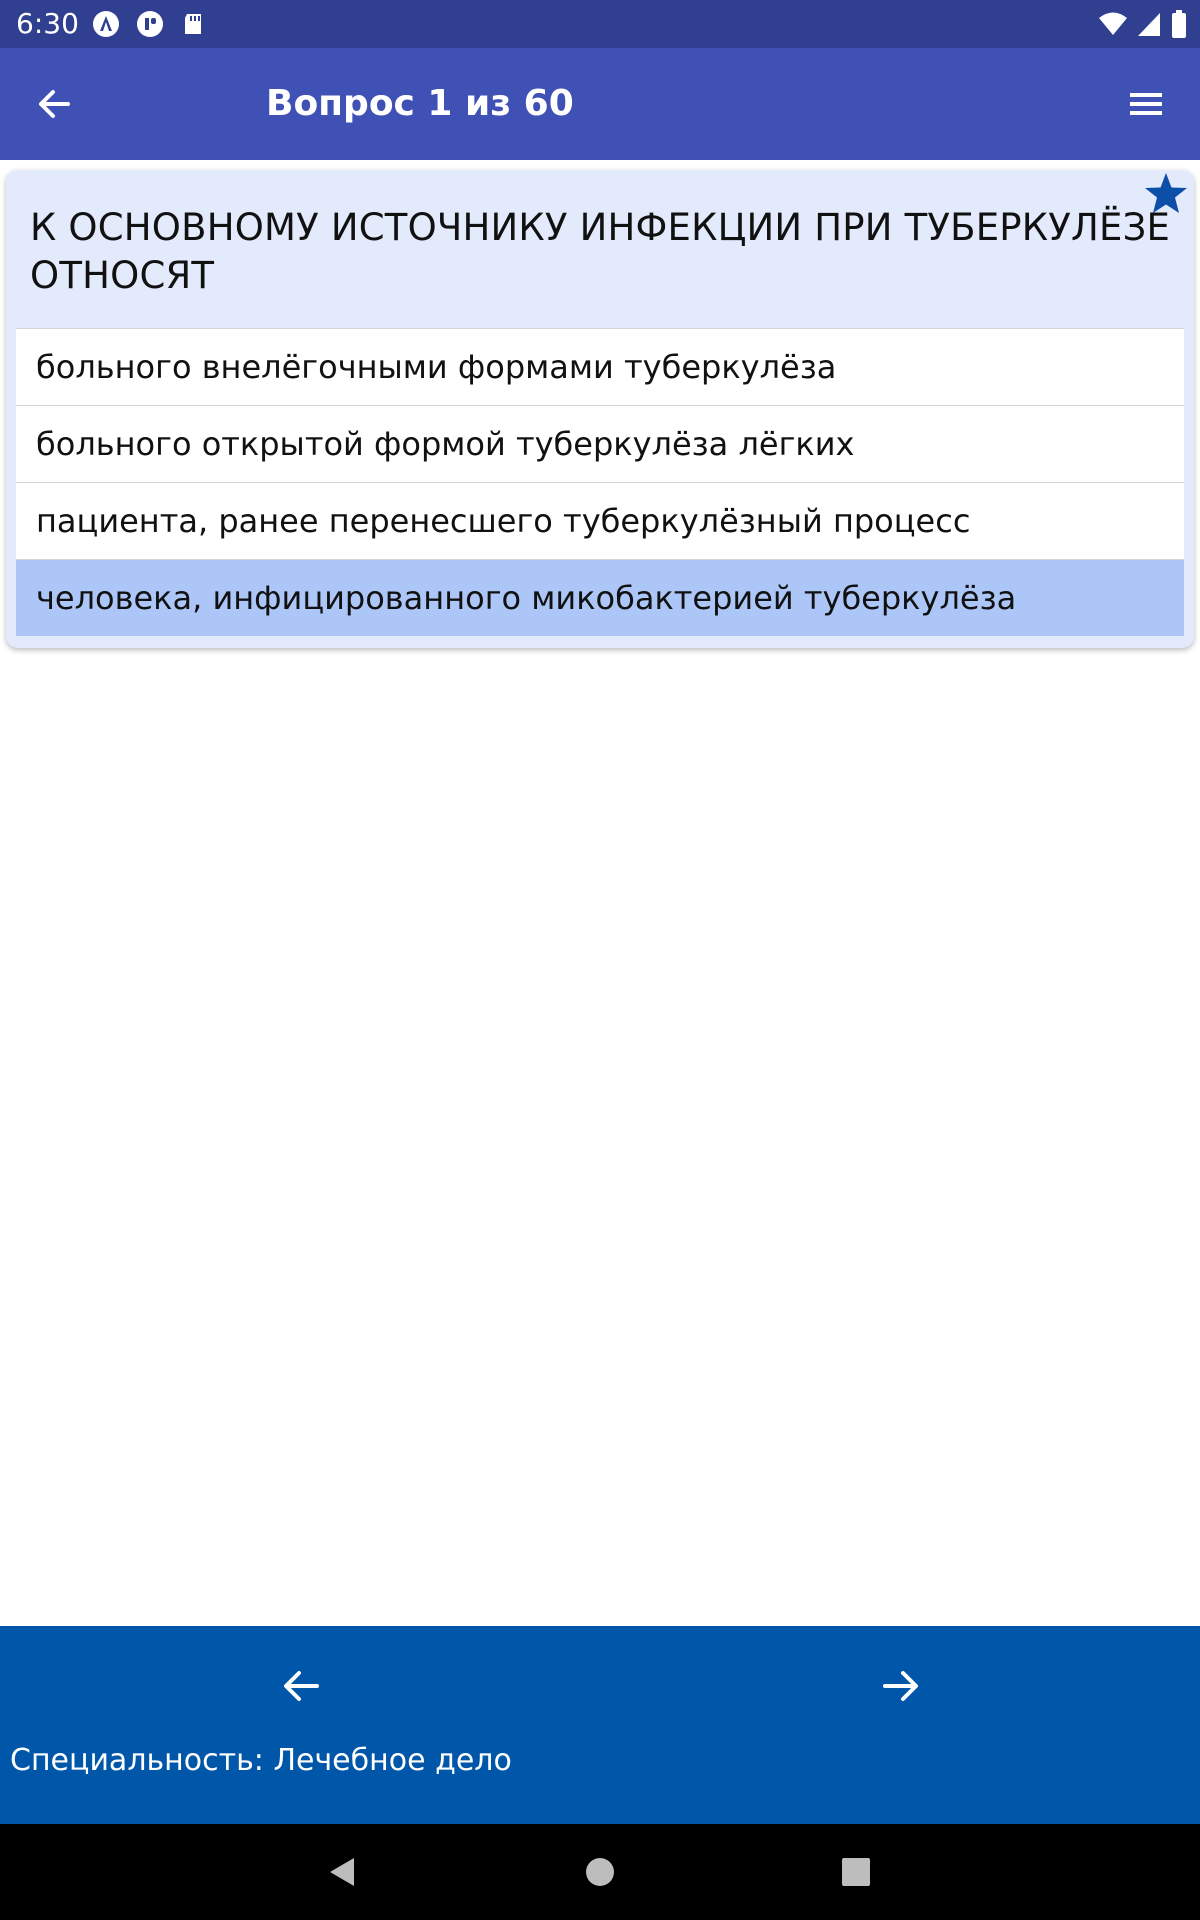 The height and width of the screenshot is (1920, 1200). I want to click on next-question-button, so click(901, 1686).